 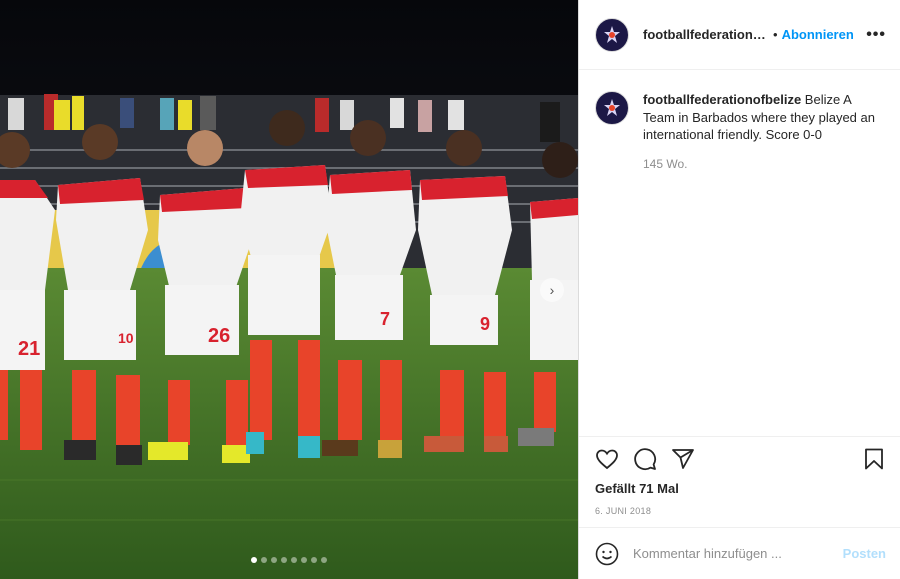 What do you see at coordinates (645, 459) in the screenshot?
I see `comment-icon` at bounding box center [645, 459].